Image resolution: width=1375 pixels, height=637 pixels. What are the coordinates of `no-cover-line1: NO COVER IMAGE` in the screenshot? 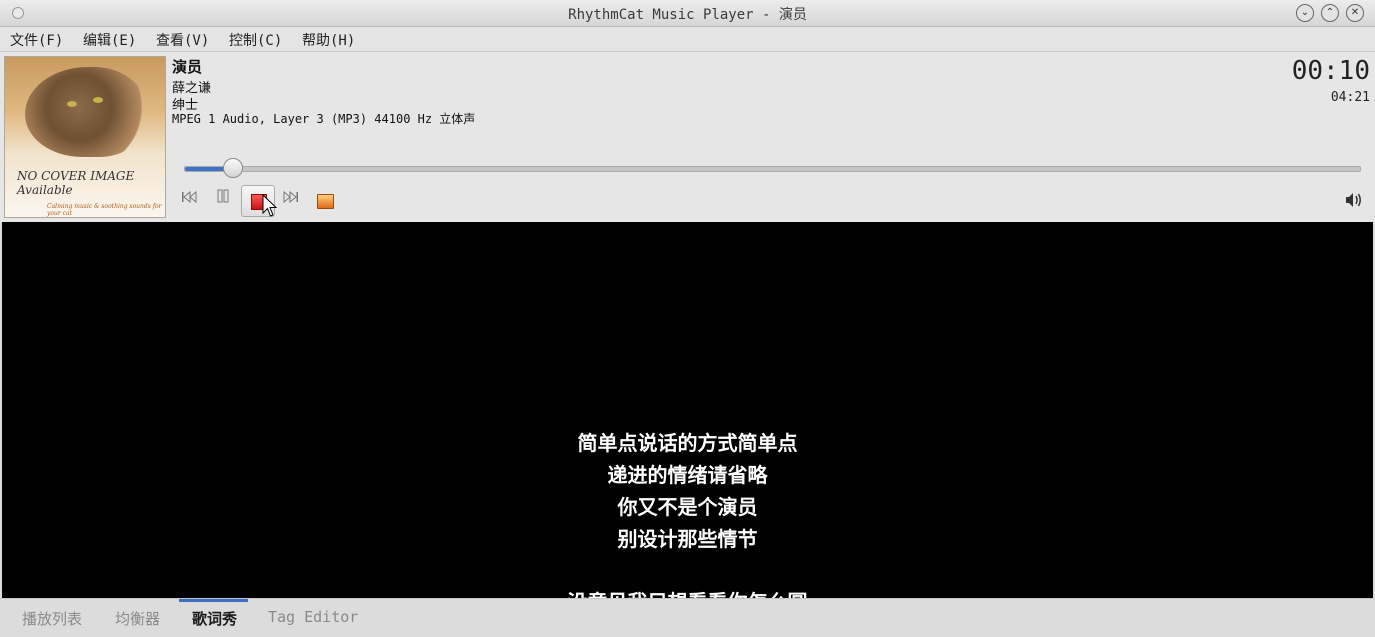 It's located at (76, 176).